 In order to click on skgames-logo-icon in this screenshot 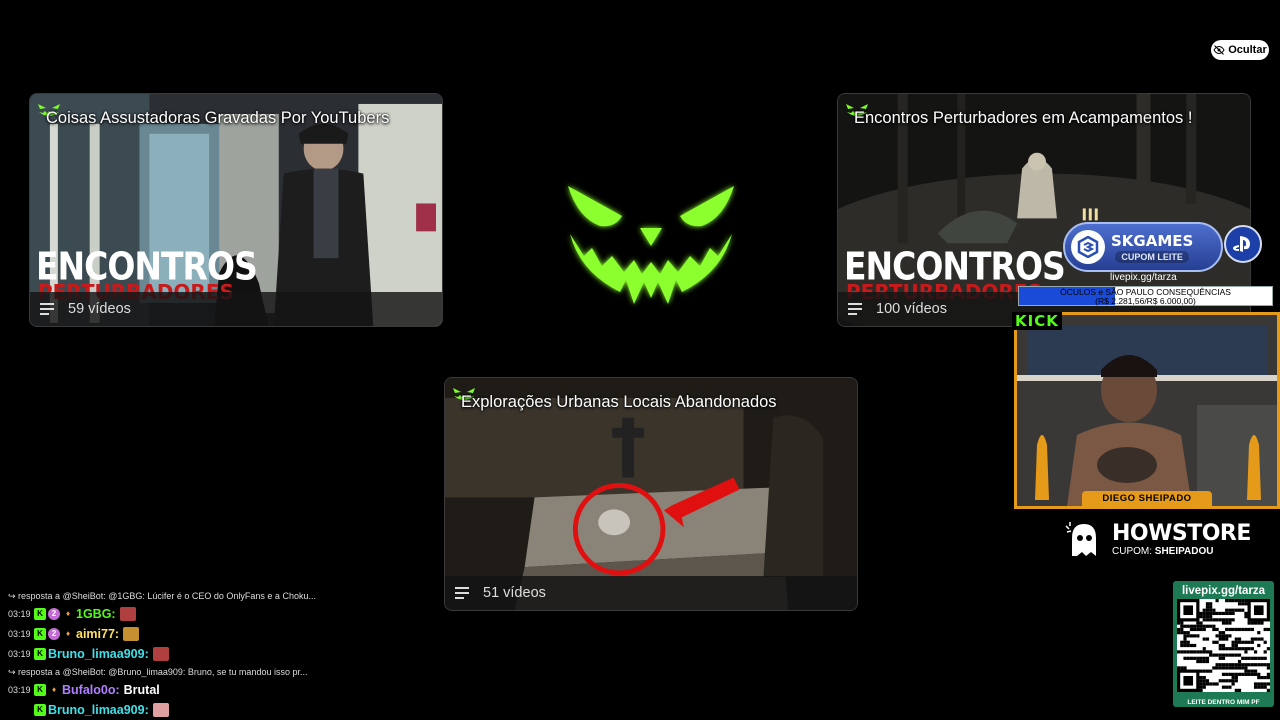, I will do `click(1088, 247)`.